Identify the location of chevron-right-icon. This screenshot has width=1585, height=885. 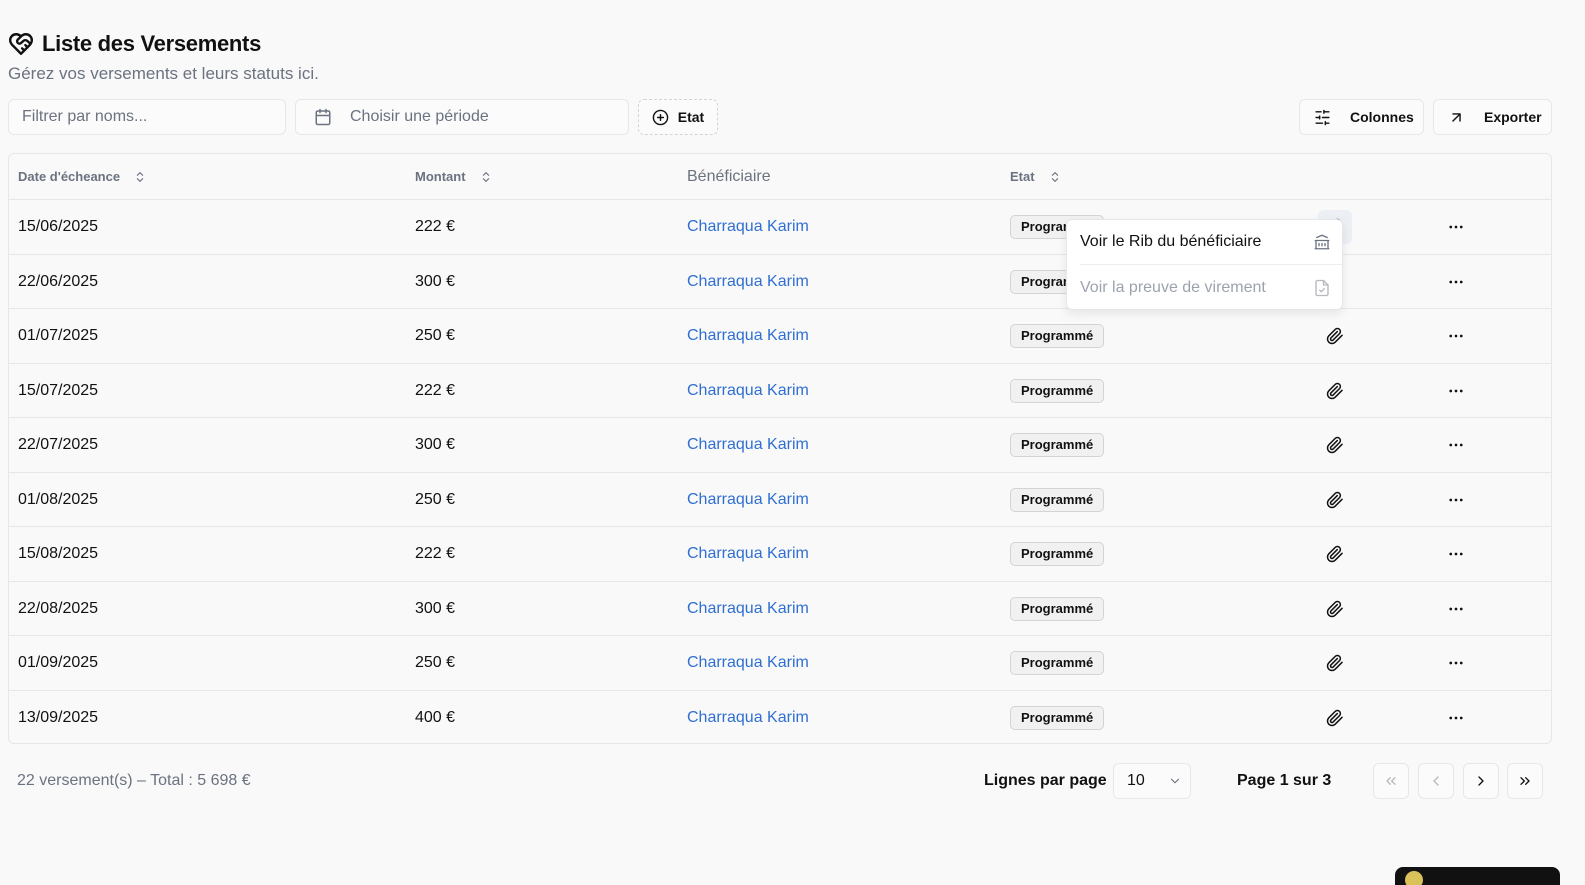
(1481, 781).